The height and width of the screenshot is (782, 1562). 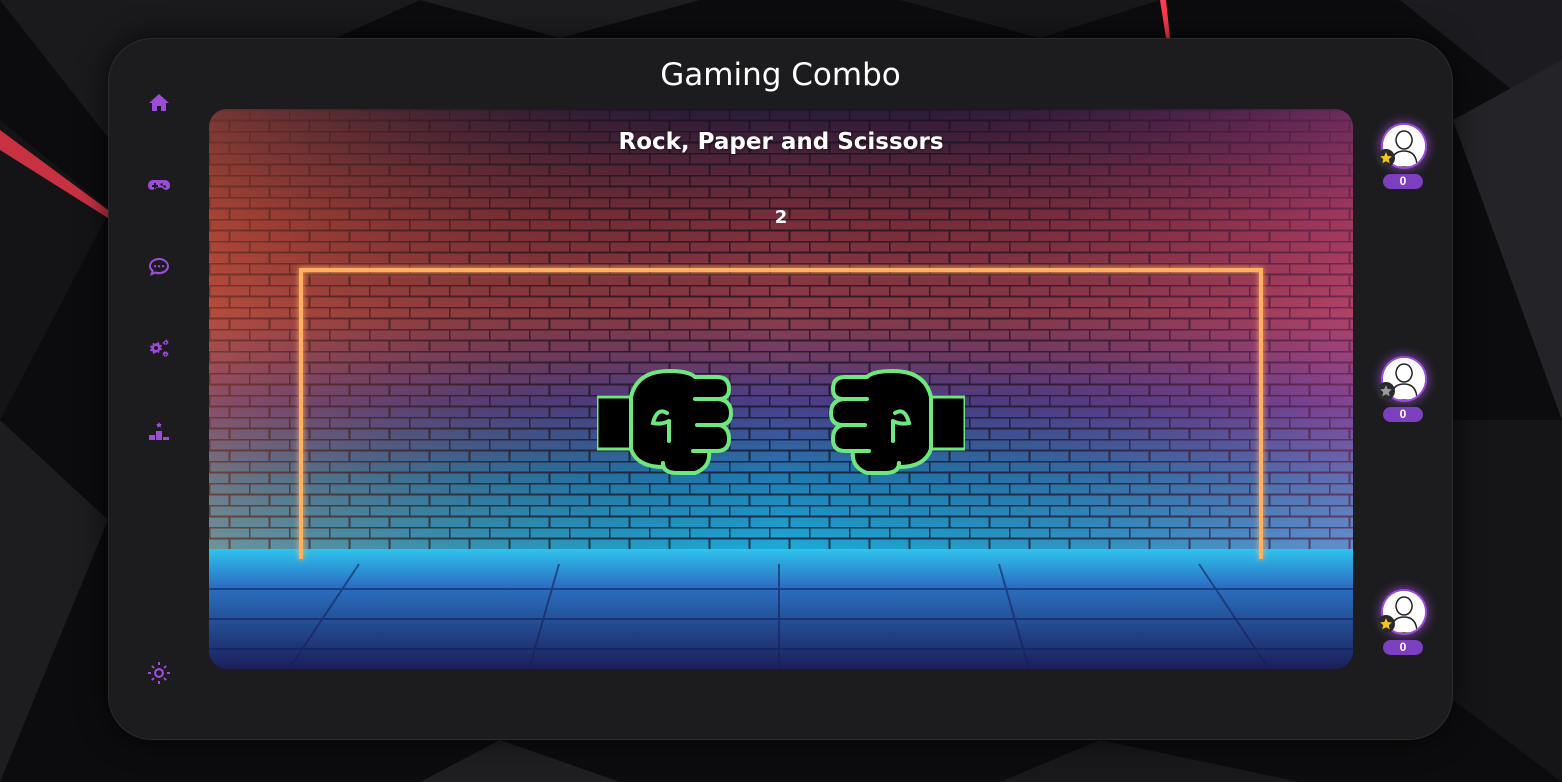 I want to click on sidebar-item-games, so click(x=159, y=185).